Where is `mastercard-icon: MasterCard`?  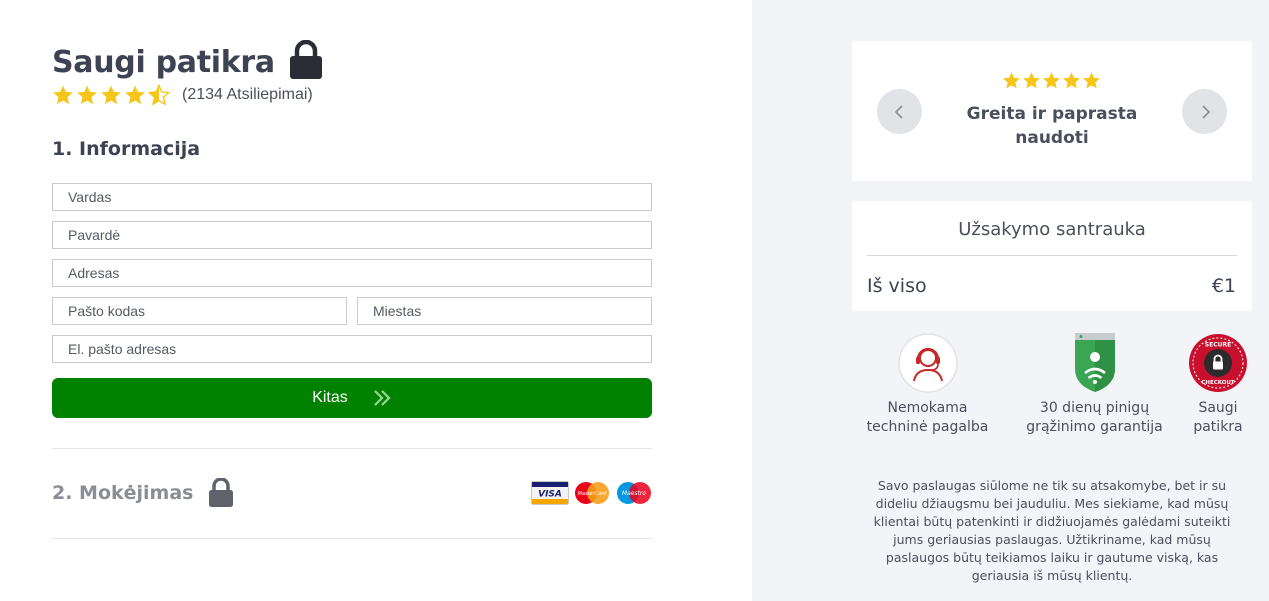
mastercard-icon: MasterCard is located at coordinates (592, 493).